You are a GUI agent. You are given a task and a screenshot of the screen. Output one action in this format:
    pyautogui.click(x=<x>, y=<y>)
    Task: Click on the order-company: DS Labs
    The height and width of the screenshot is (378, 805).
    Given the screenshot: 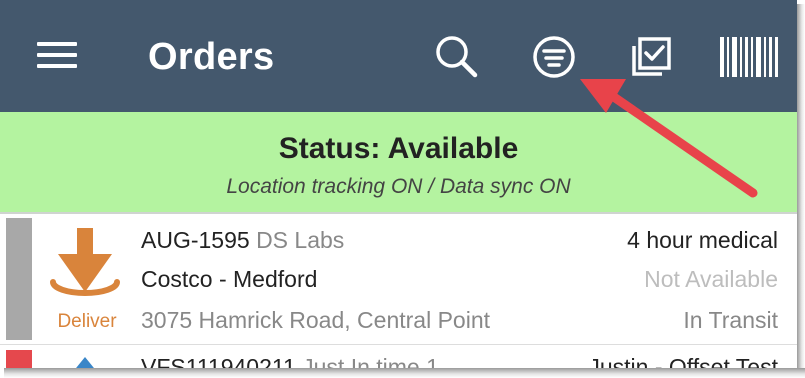 What is the action you would take?
    pyautogui.click(x=300, y=240)
    